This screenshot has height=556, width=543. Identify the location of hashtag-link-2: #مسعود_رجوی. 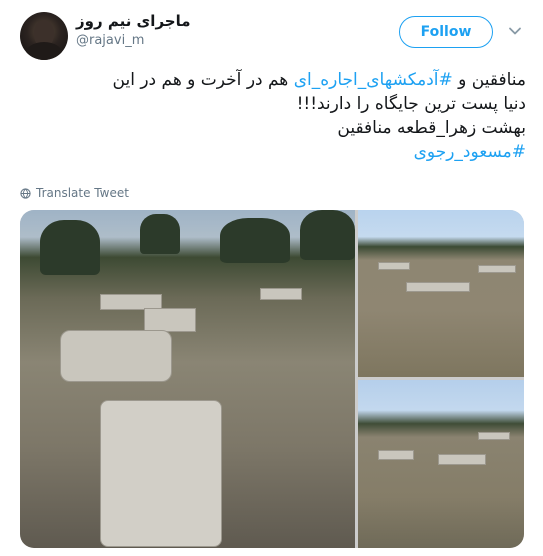
(470, 152).